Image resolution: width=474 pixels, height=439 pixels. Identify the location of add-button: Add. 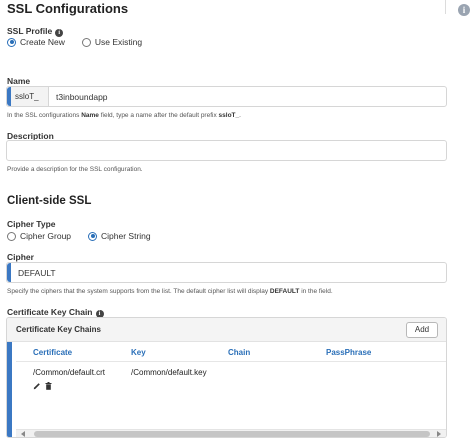
(422, 330).